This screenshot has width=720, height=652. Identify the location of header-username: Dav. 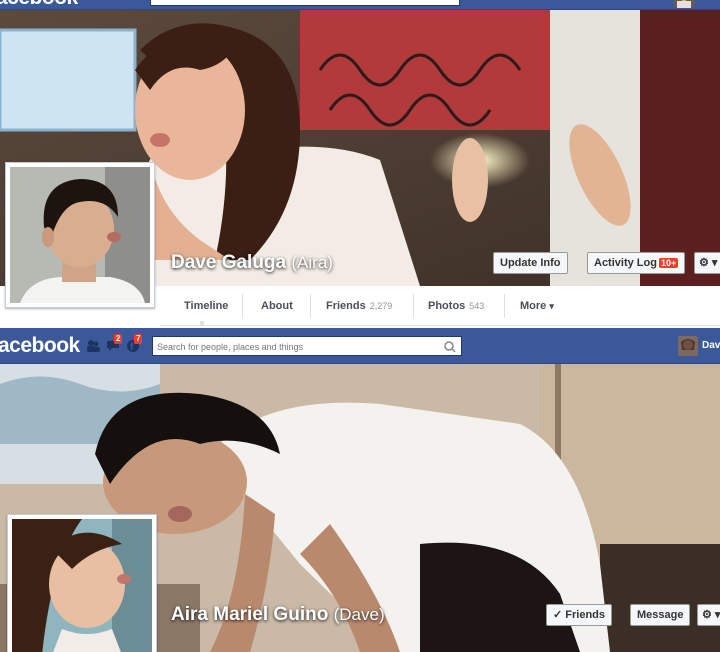
(711, 345).